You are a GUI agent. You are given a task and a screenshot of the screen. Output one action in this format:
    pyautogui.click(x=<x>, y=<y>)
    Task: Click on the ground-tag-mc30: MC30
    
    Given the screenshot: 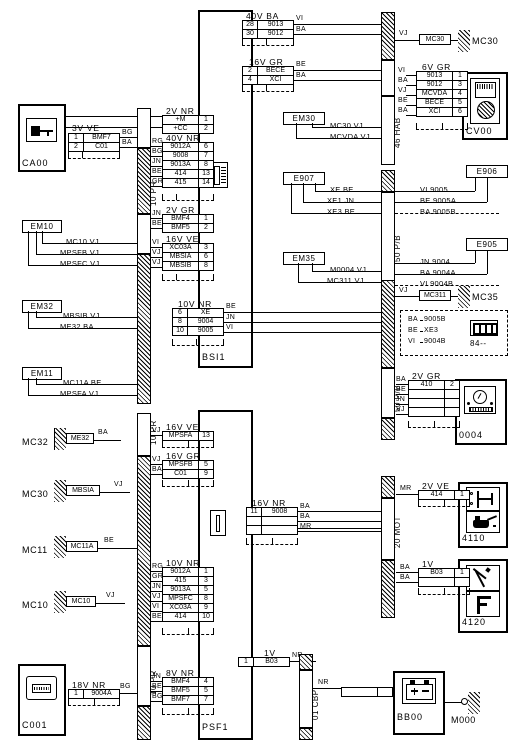 What is the action you would take?
    pyautogui.click(x=435, y=39)
    